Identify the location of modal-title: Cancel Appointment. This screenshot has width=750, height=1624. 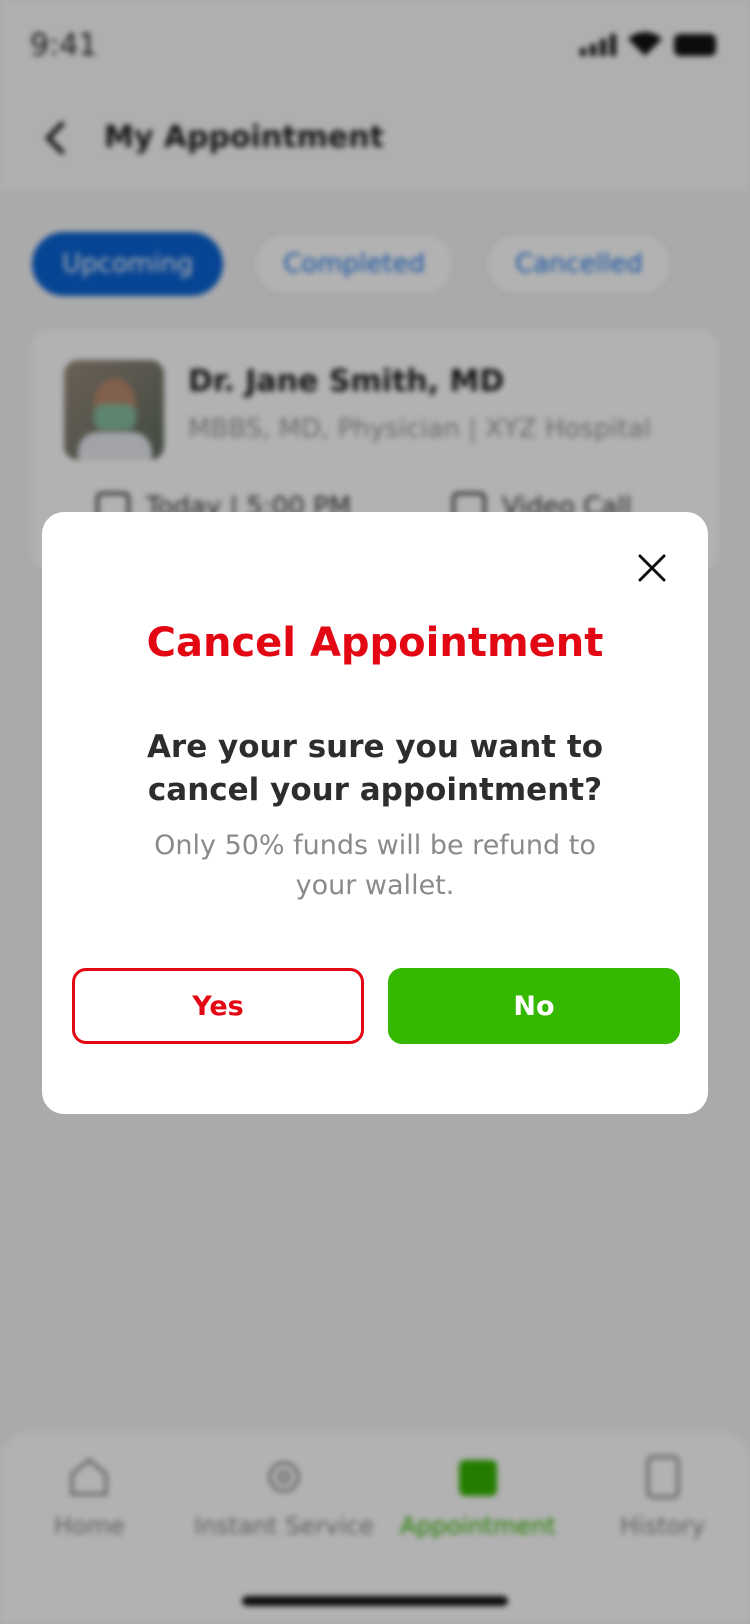
(375, 643).